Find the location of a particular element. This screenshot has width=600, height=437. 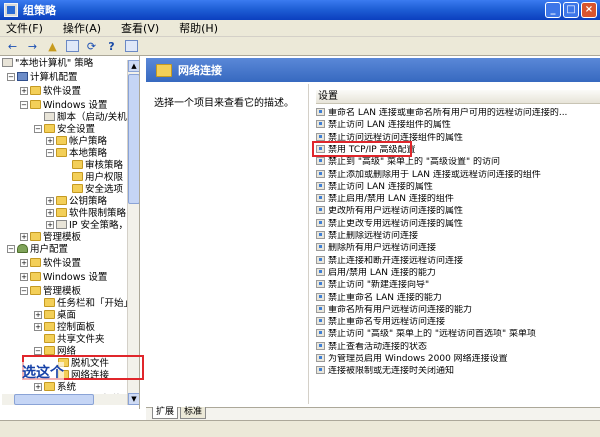

setting-row: 连接被限制或无连接时关闭通知 is located at coordinates (456, 371).